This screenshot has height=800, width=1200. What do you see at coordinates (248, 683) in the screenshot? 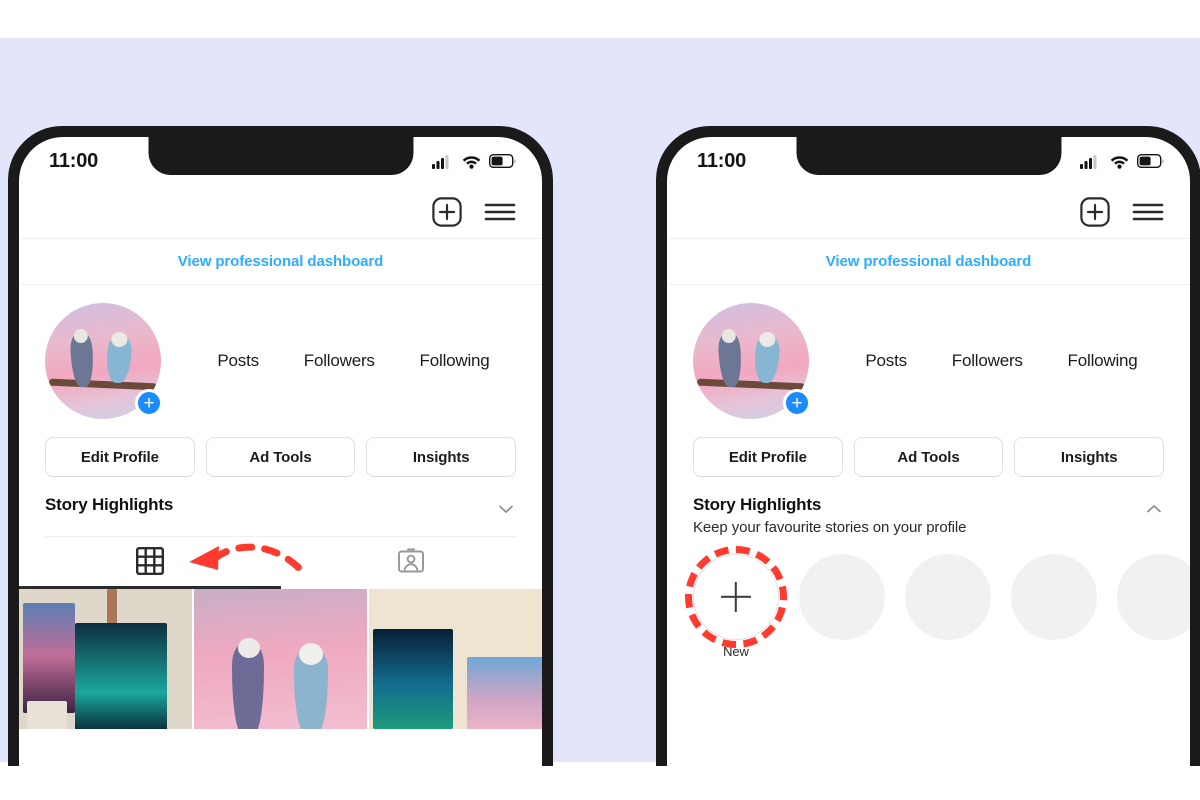
I see `post-bird-left` at bounding box center [248, 683].